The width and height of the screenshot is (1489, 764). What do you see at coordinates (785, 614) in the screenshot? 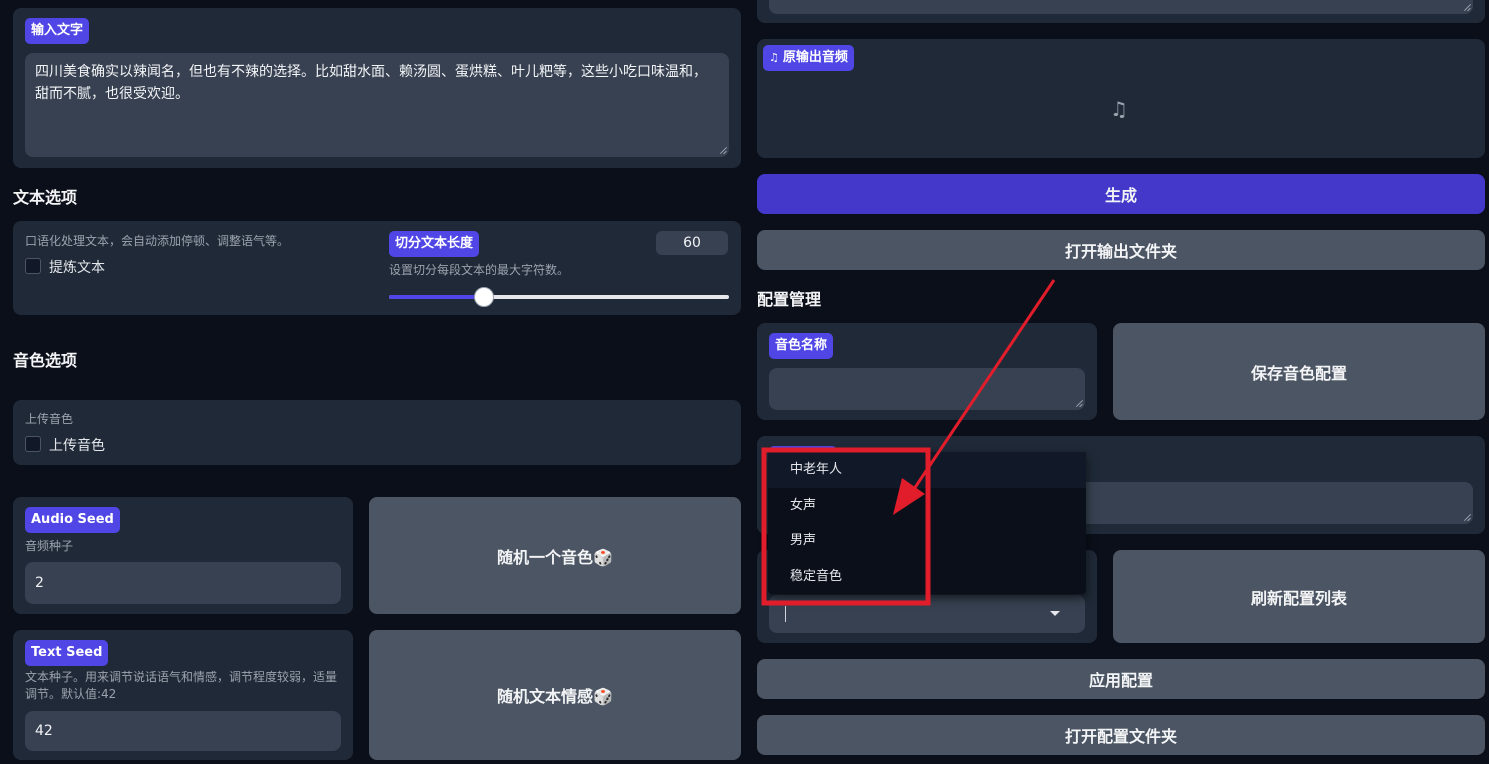
I see `text-cursor` at bounding box center [785, 614].